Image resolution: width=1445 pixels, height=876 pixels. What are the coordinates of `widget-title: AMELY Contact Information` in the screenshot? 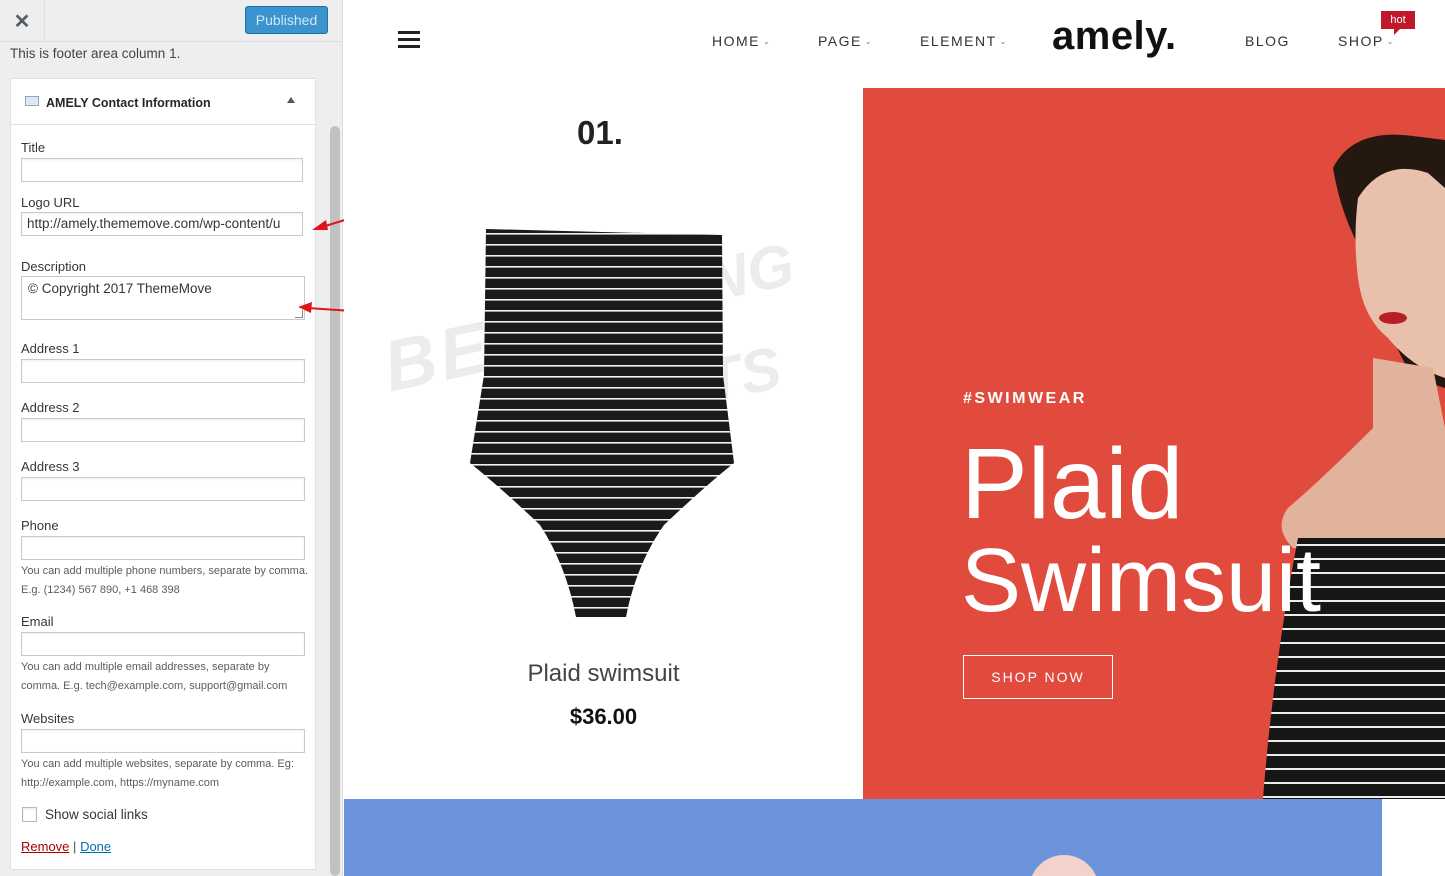 It's located at (128, 103).